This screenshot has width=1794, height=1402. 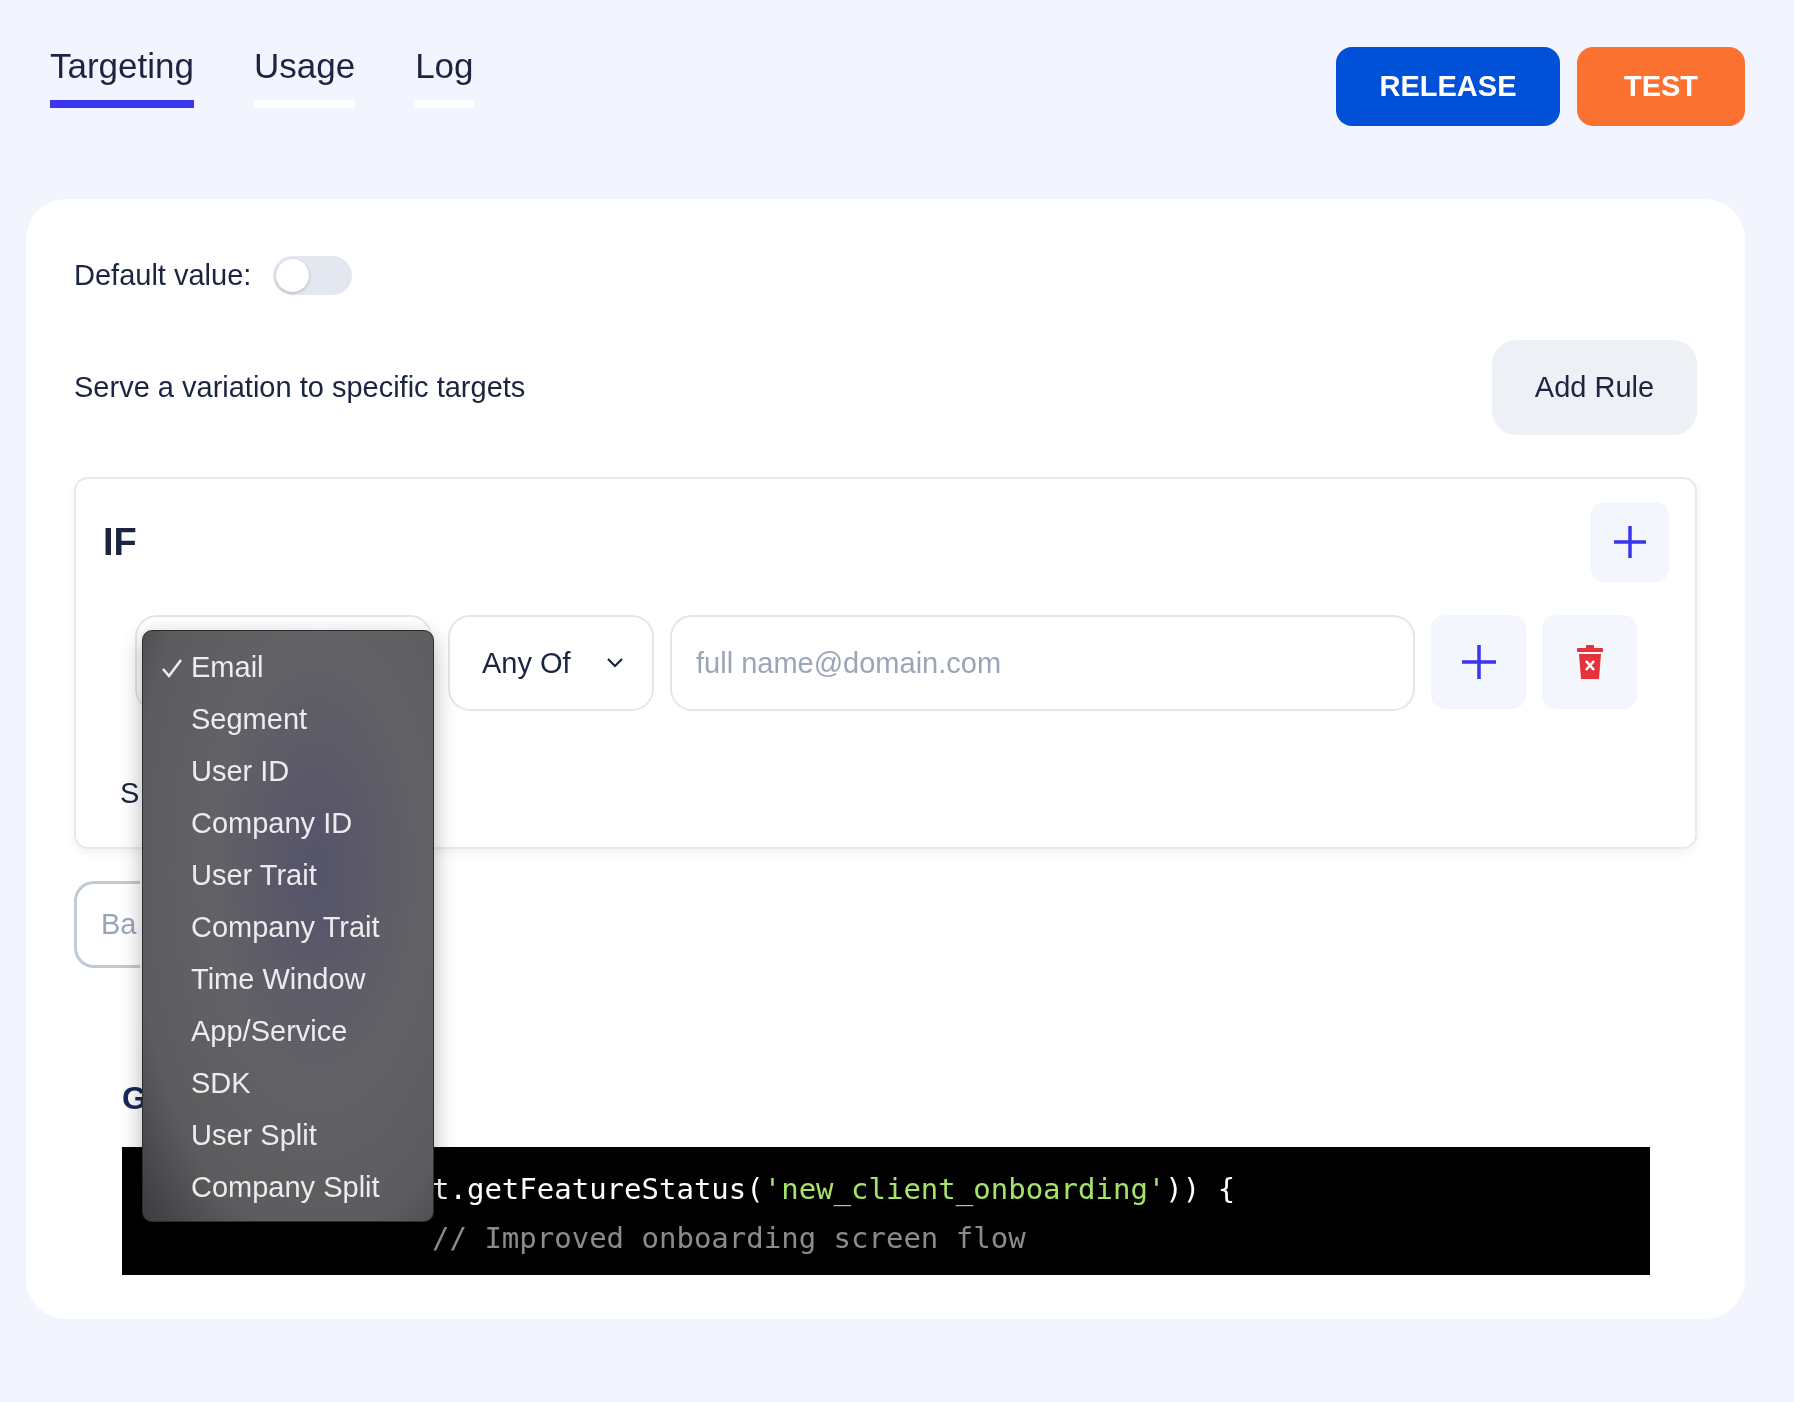 I want to click on tab: Targeting, so click(x=122, y=77).